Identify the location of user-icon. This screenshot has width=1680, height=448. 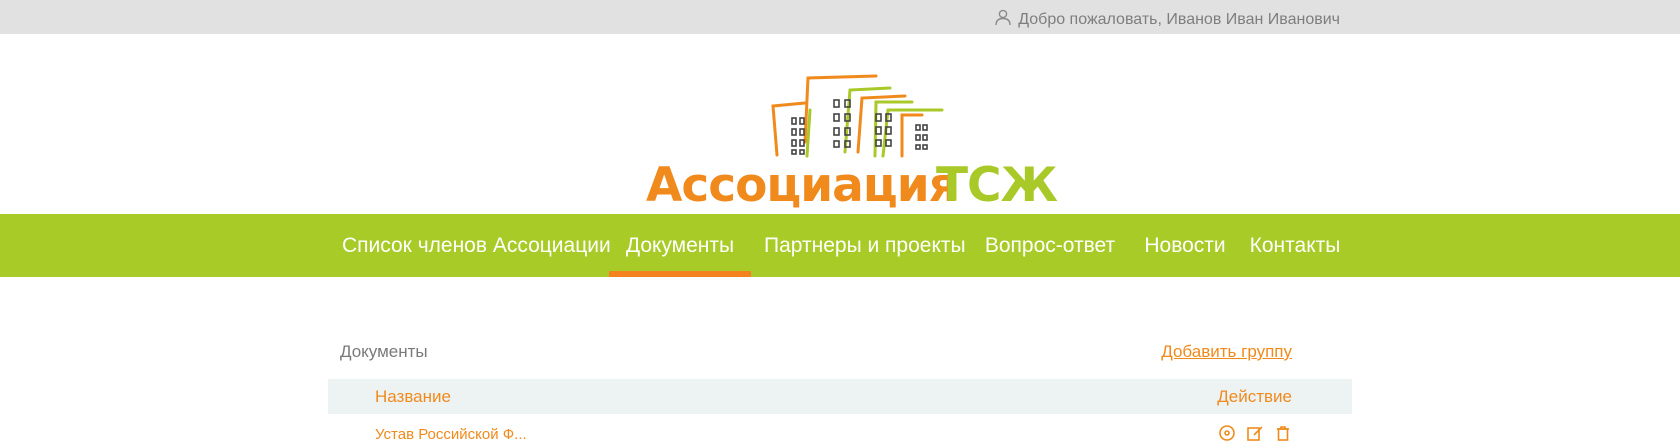
(1003, 19).